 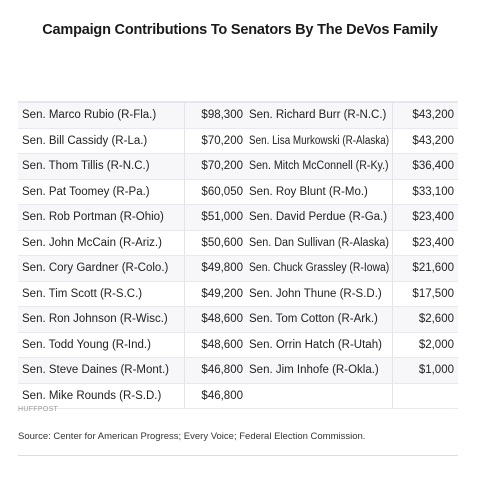 I want to click on amount-cell: $36,400, so click(x=433, y=166).